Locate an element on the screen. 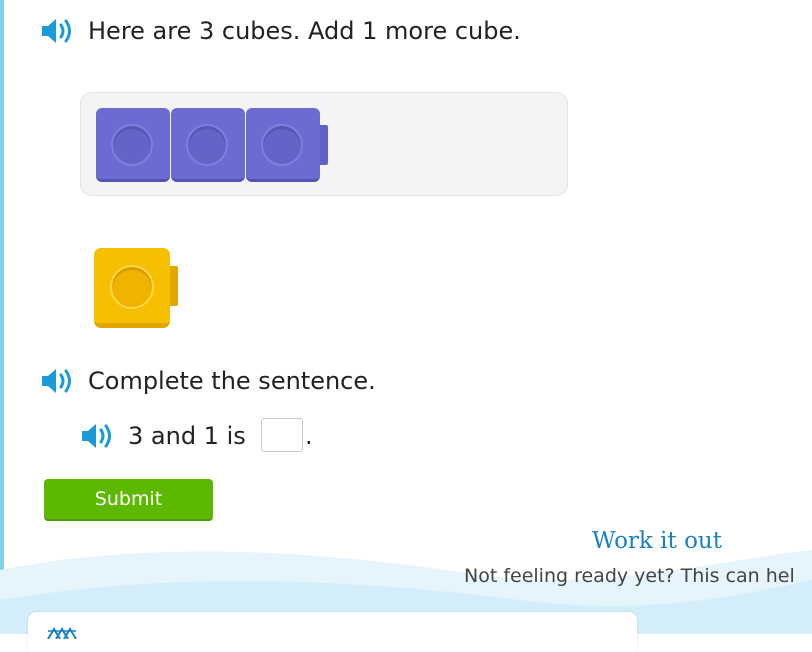 Image resolution: width=812 pixels, height=652 pixels. sentence-suffix: . is located at coordinates (309, 436).